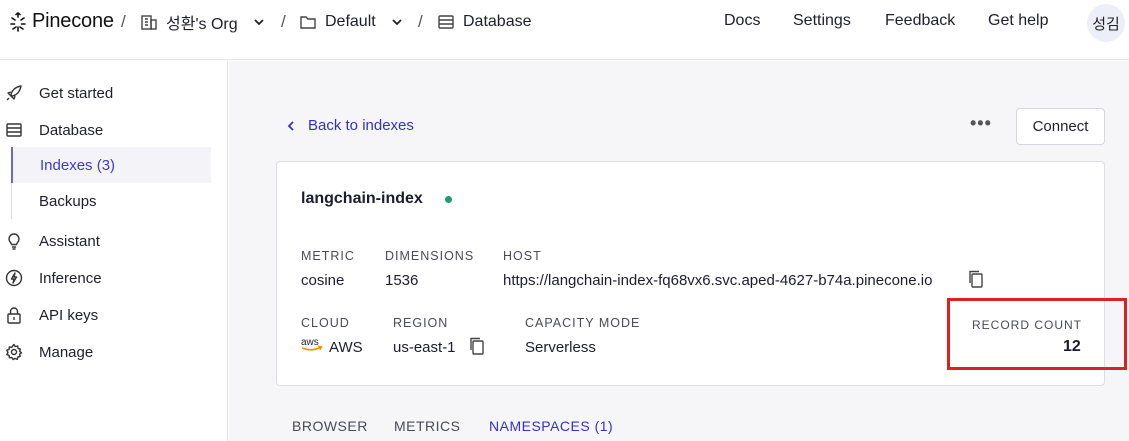 This screenshot has width=1129, height=441. Describe the element at coordinates (106, 315) in the screenshot. I see `sidebar-item-api-keys: API keys` at that location.